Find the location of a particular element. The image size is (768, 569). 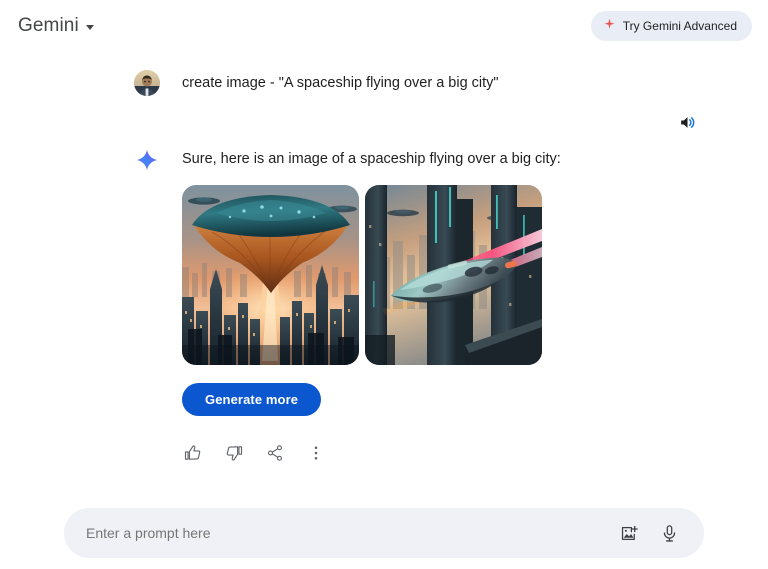

share-icon is located at coordinates (275, 453).